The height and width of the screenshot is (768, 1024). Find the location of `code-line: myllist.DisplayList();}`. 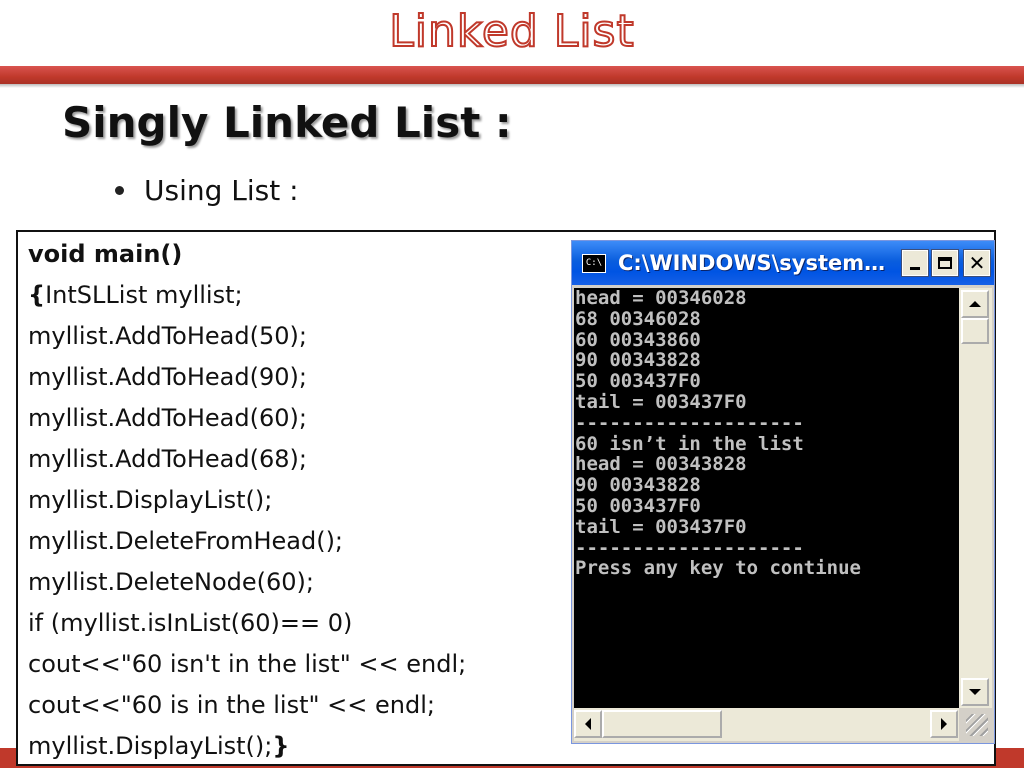

code-line: myllist.DisplayList();} is located at coordinates (247, 746).